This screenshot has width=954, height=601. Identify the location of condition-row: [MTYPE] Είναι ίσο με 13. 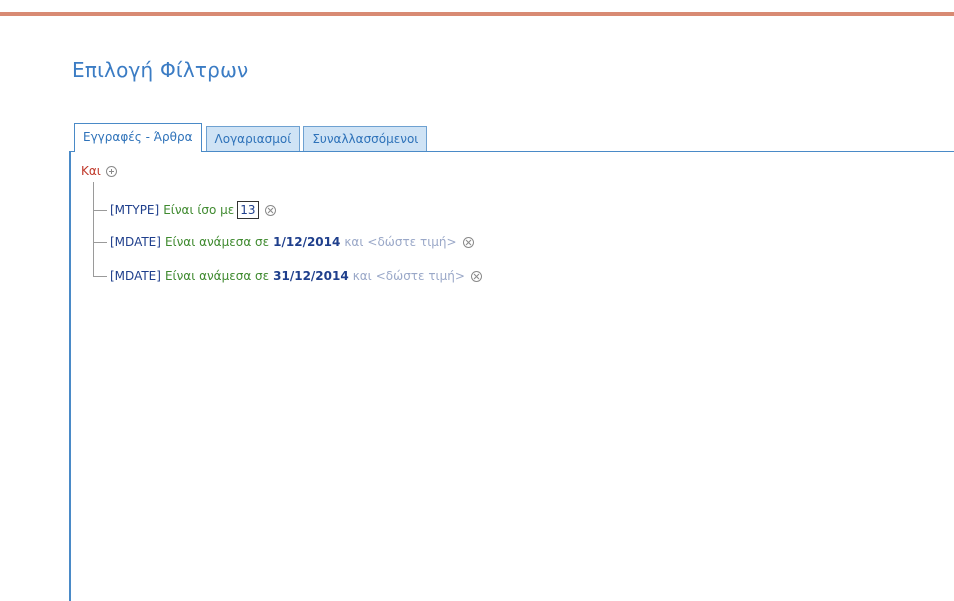
(184, 210).